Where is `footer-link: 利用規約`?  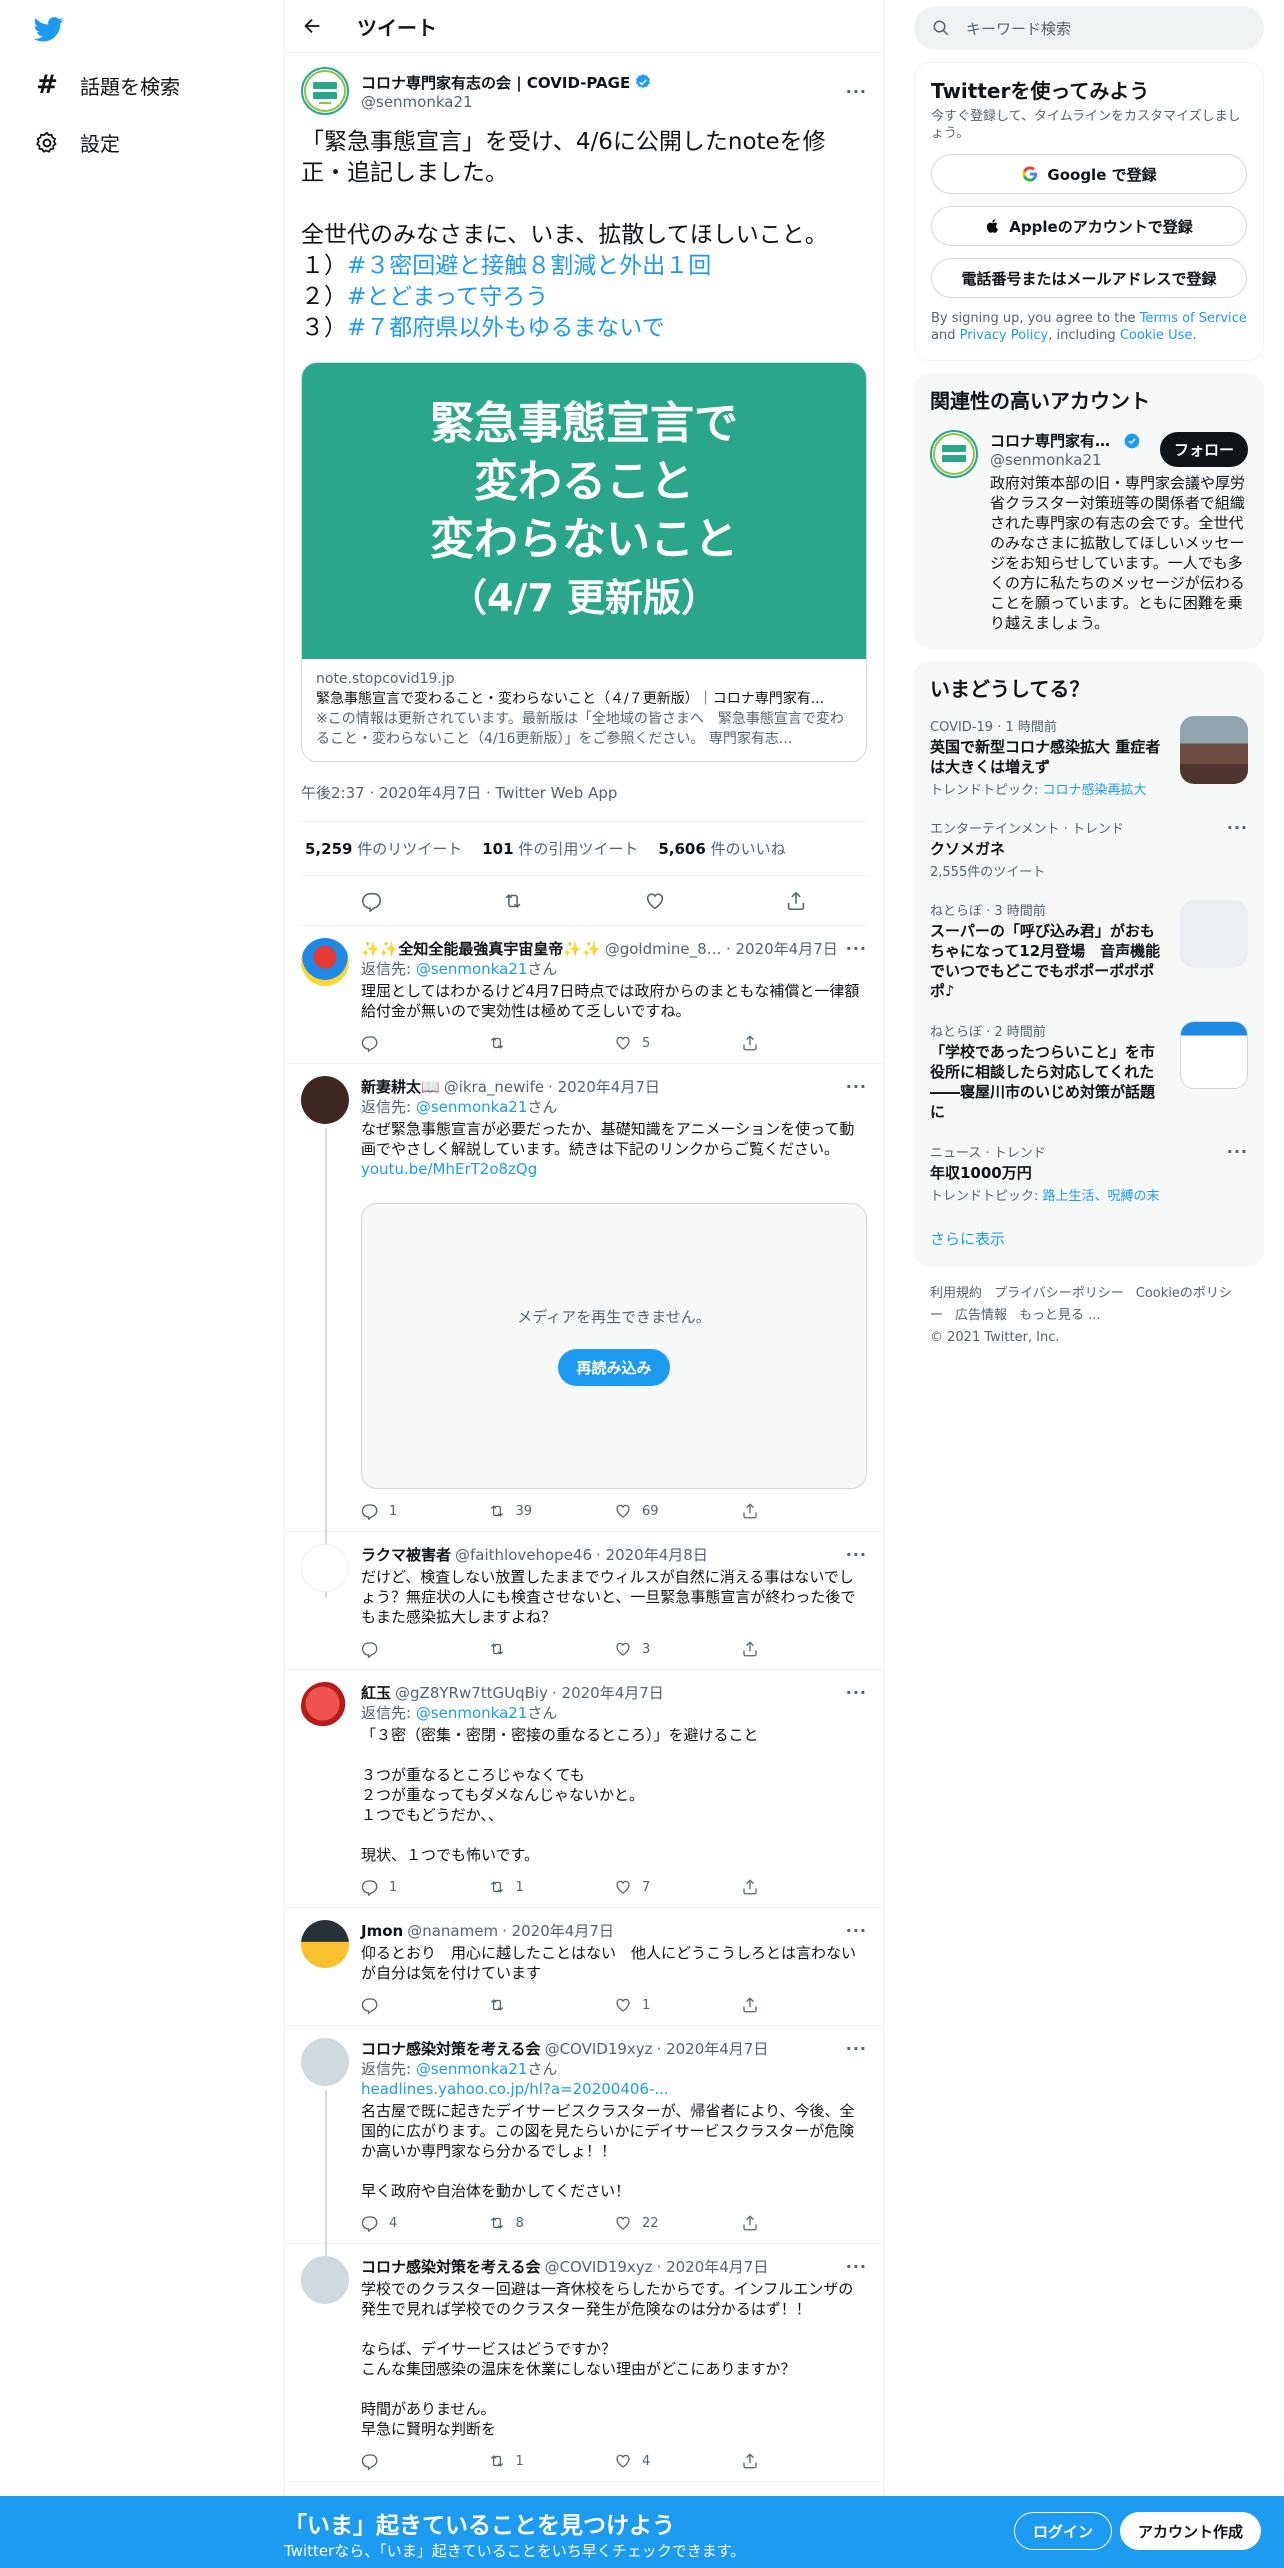
footer-link: 利用規約 is located at coordinates (956, 1293).